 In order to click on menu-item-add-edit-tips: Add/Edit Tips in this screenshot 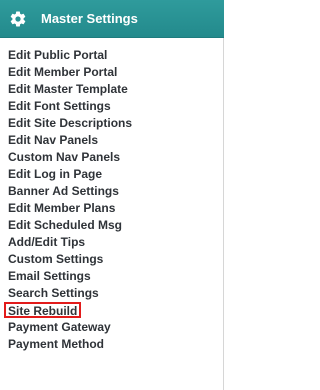, I will do `click(112, 242)`.